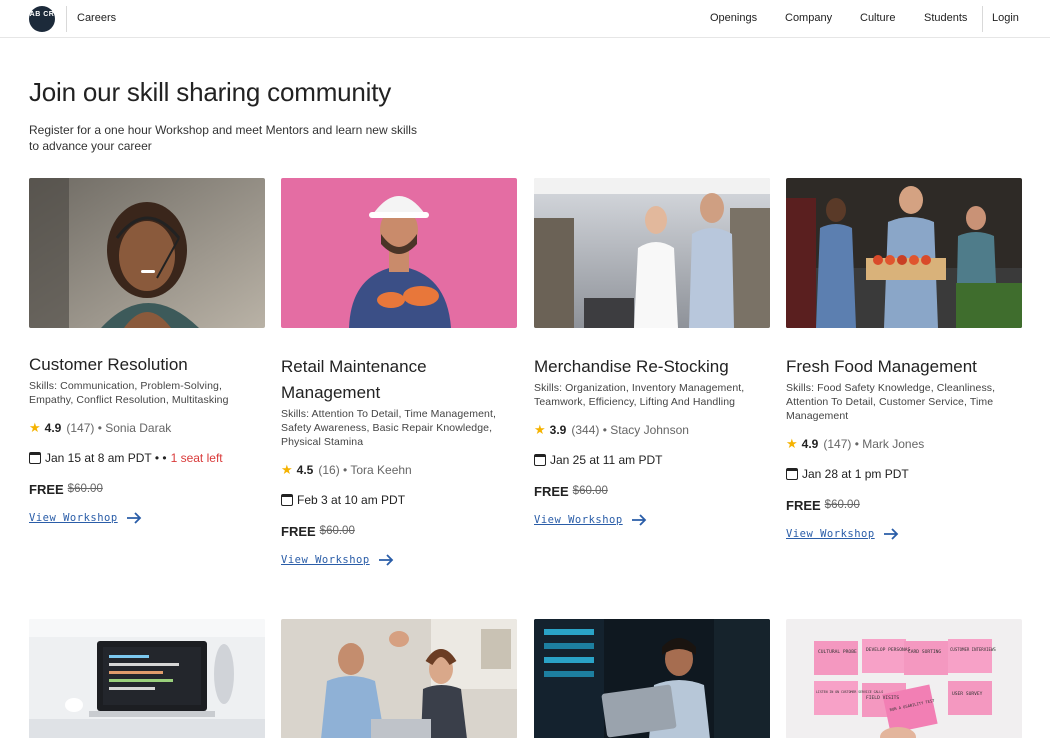 This screenshot has width=1050, height=738. Describe the element at coordinates (66, 19) in the screenshot. I see `header-divider` at that location.